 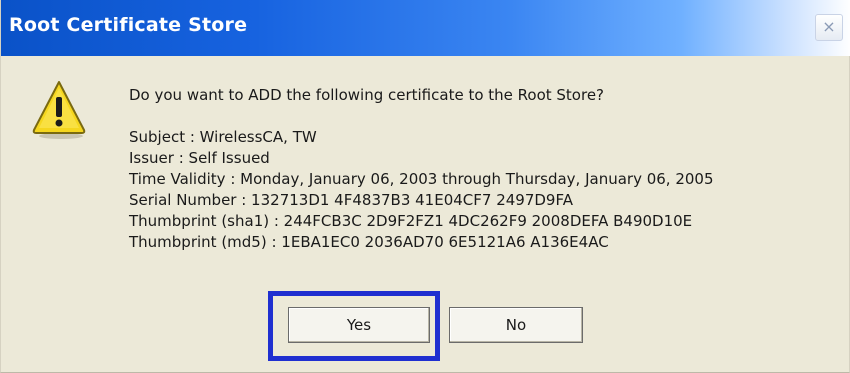 I want to click on warning-icon, so click(x=59, y=110).